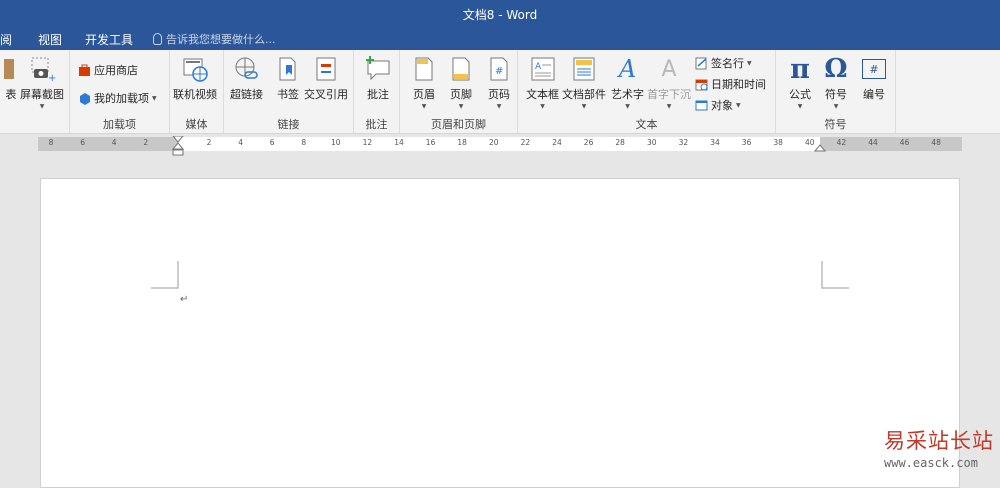 The image size is (1000, 488). What do you see at coordinates (246, 78) in the screenshot?
I see `hyperlink-button: 超链接` at bounding box center [246, 78].